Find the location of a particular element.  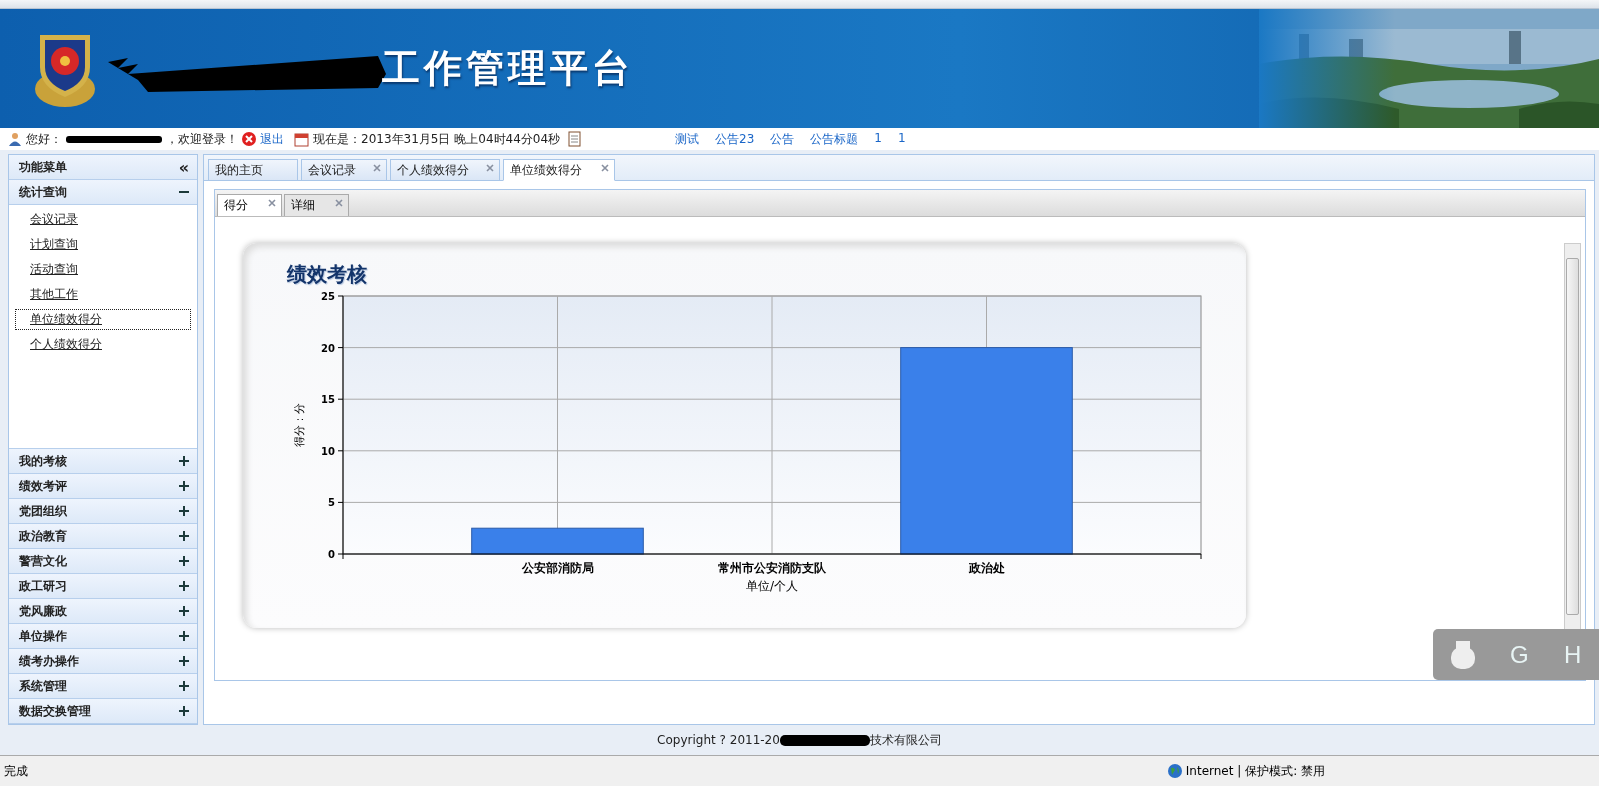

menu-item: 其他工作 is located at coordinates (103, 294).